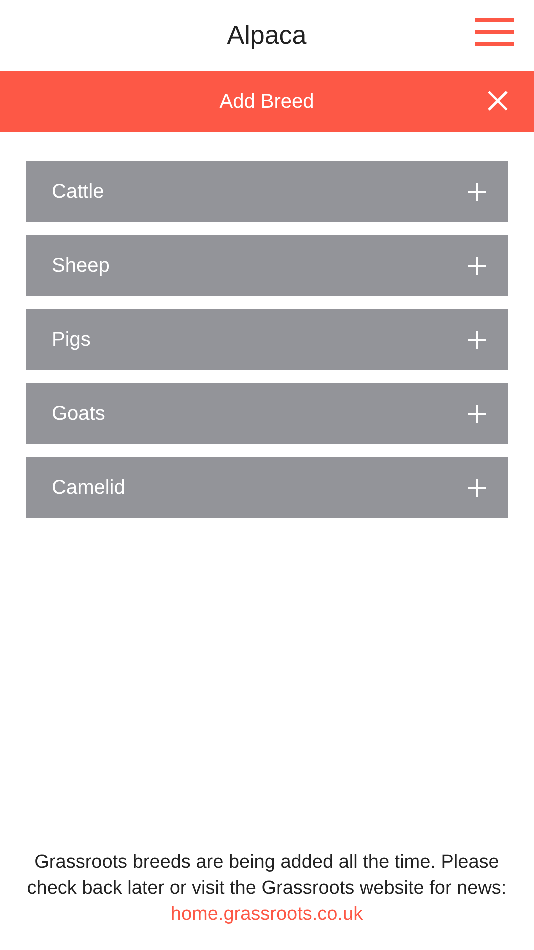 This screenshot has width=534, height=950. I want to click on category-row: Camelid, so click(267, 487).